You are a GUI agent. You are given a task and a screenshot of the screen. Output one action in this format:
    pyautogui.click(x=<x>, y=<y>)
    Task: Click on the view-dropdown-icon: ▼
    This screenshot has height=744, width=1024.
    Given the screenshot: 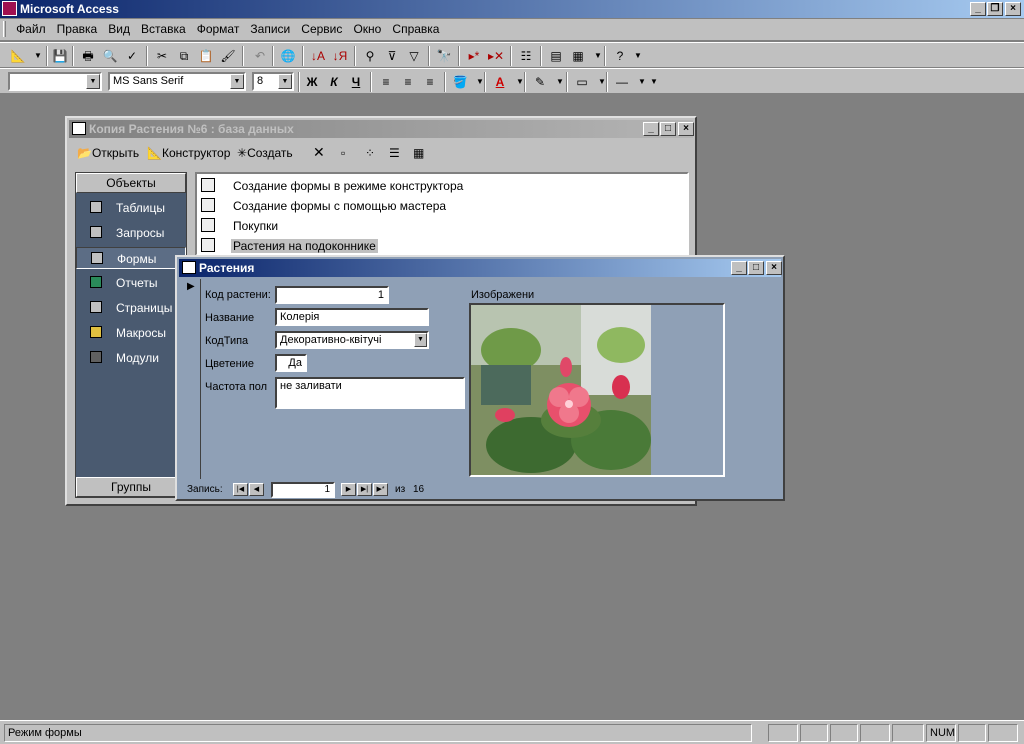 What is the action you would take?
    pyautogui.click(x=38, y=56)
    